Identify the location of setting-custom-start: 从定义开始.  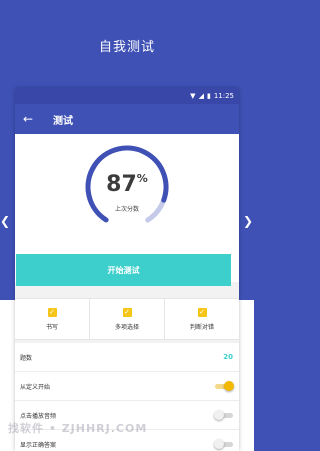
(127, 386).